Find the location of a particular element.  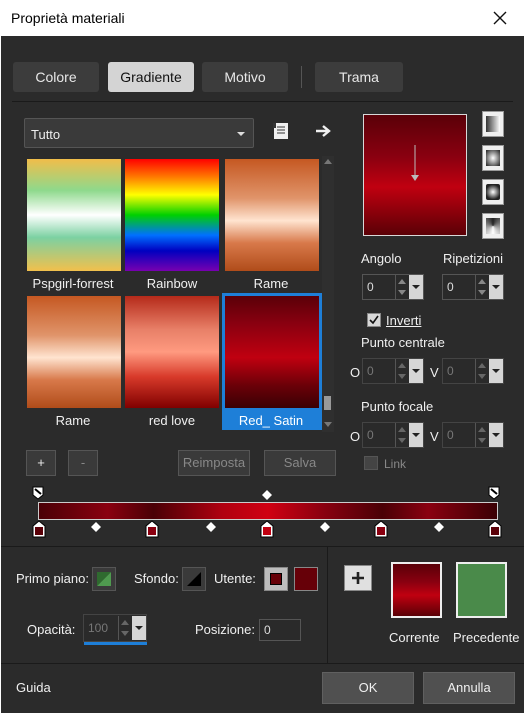

section-divider is located at coordinates (262, 546).